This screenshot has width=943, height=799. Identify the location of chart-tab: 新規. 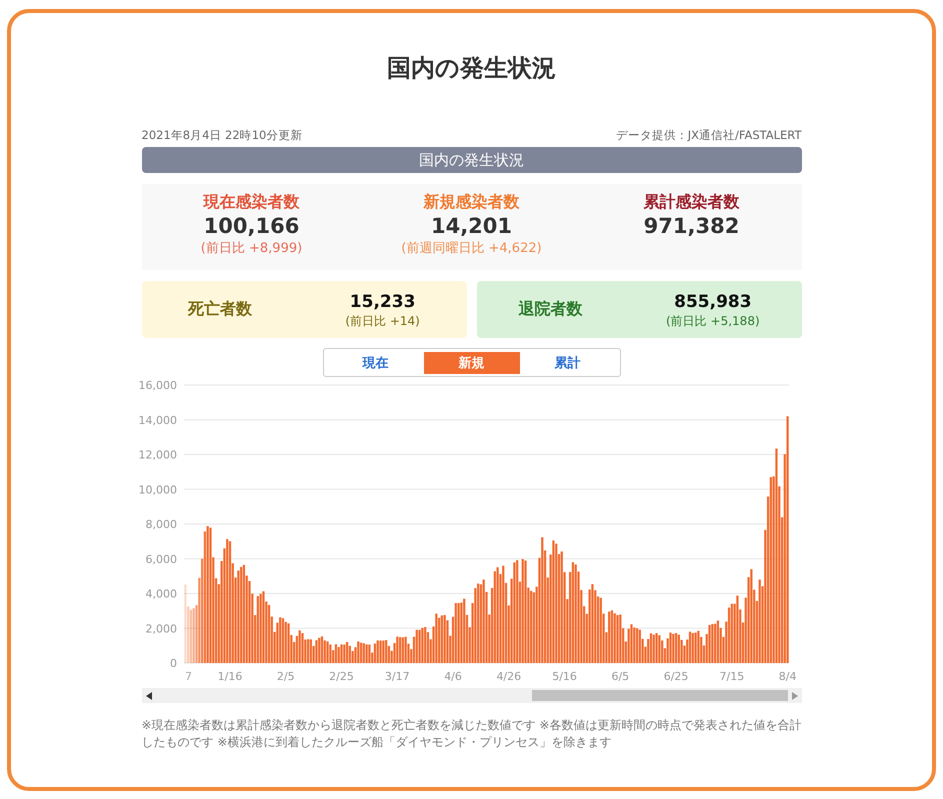
(472, 363).